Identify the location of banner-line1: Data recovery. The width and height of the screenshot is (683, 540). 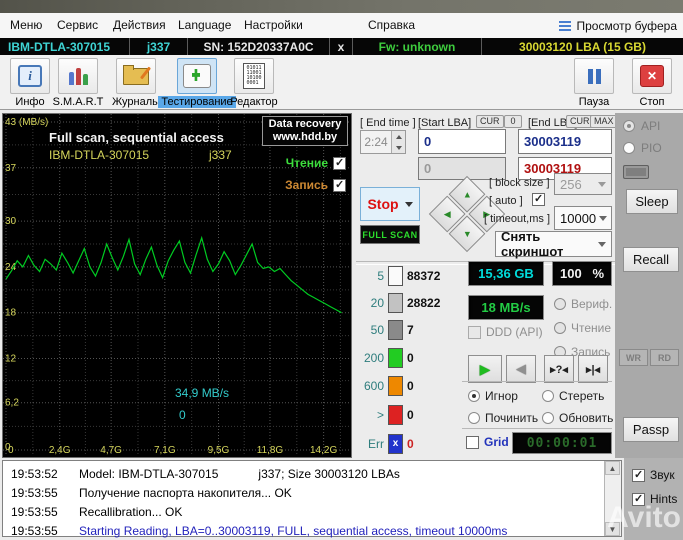
(305, 124).